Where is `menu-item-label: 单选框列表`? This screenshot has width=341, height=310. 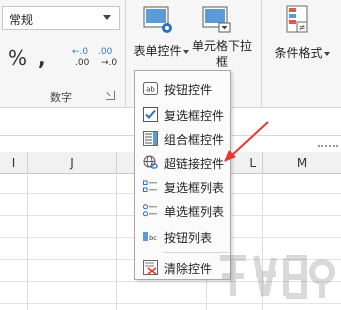
menu-item-label: 单选框列表 is located at coordinates (194, 212).